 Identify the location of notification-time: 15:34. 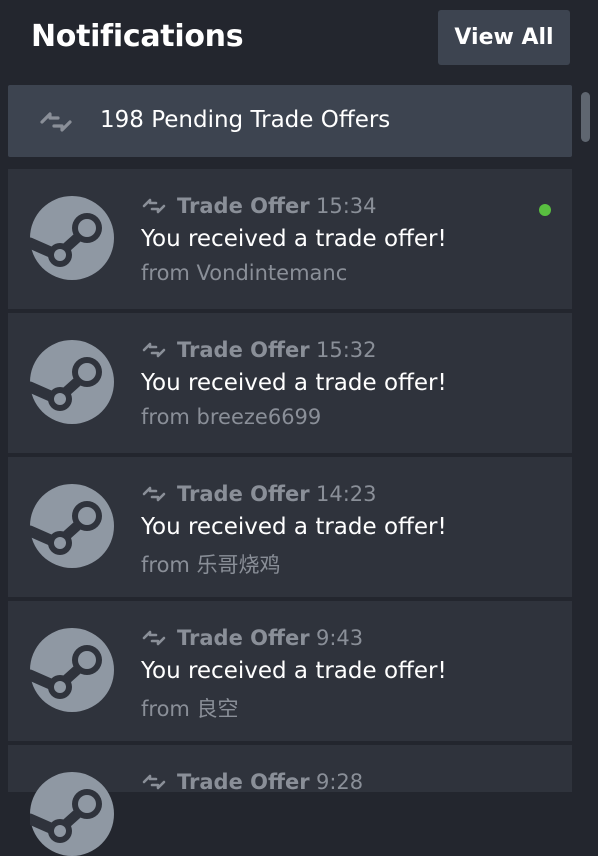
(346, 206).